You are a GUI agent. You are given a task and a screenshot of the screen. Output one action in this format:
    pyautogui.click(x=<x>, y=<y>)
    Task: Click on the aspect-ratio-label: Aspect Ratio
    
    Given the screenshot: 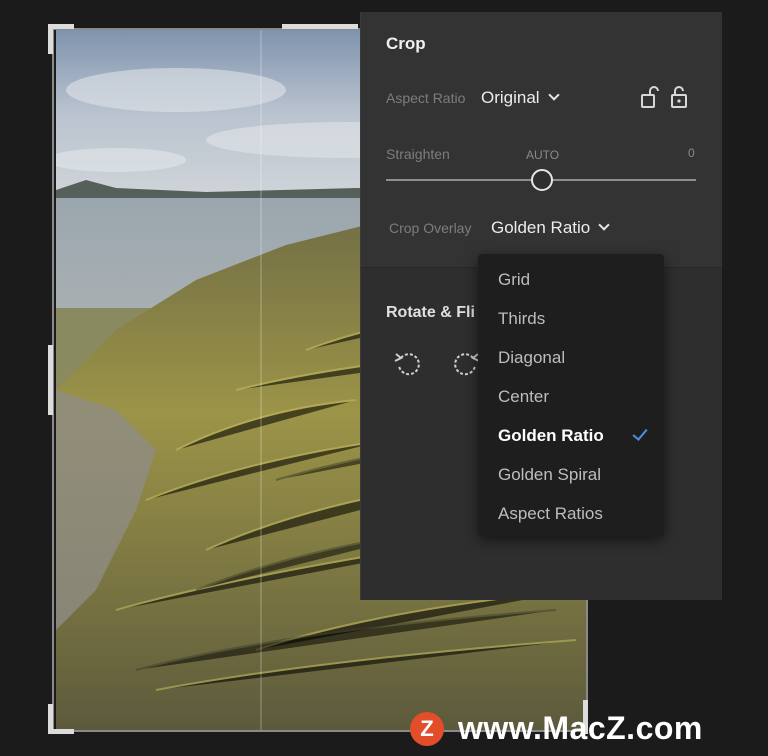 What is the action you would take?
    pyautogui.click(x=426, y=98)
    